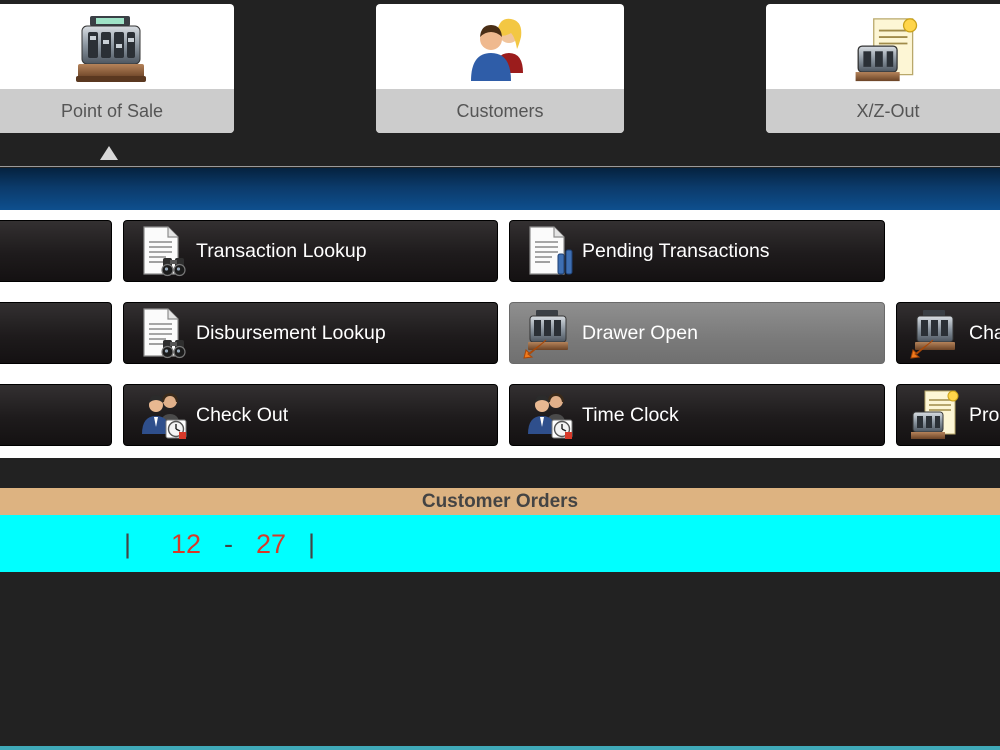 The width and height of the screenshot is (1000, 750). Describe the element at coordinates (117, 111) in the screenshot. I see `module-label: Point of Sale` at that location.